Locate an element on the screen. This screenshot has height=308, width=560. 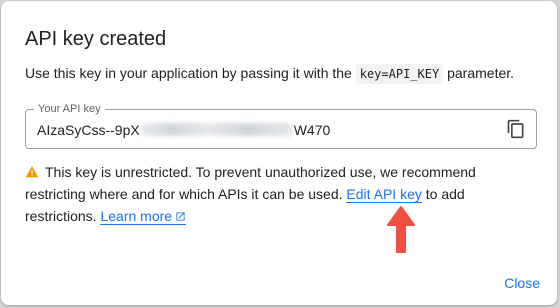
external-link-icon is located at coordinates (180, 213).